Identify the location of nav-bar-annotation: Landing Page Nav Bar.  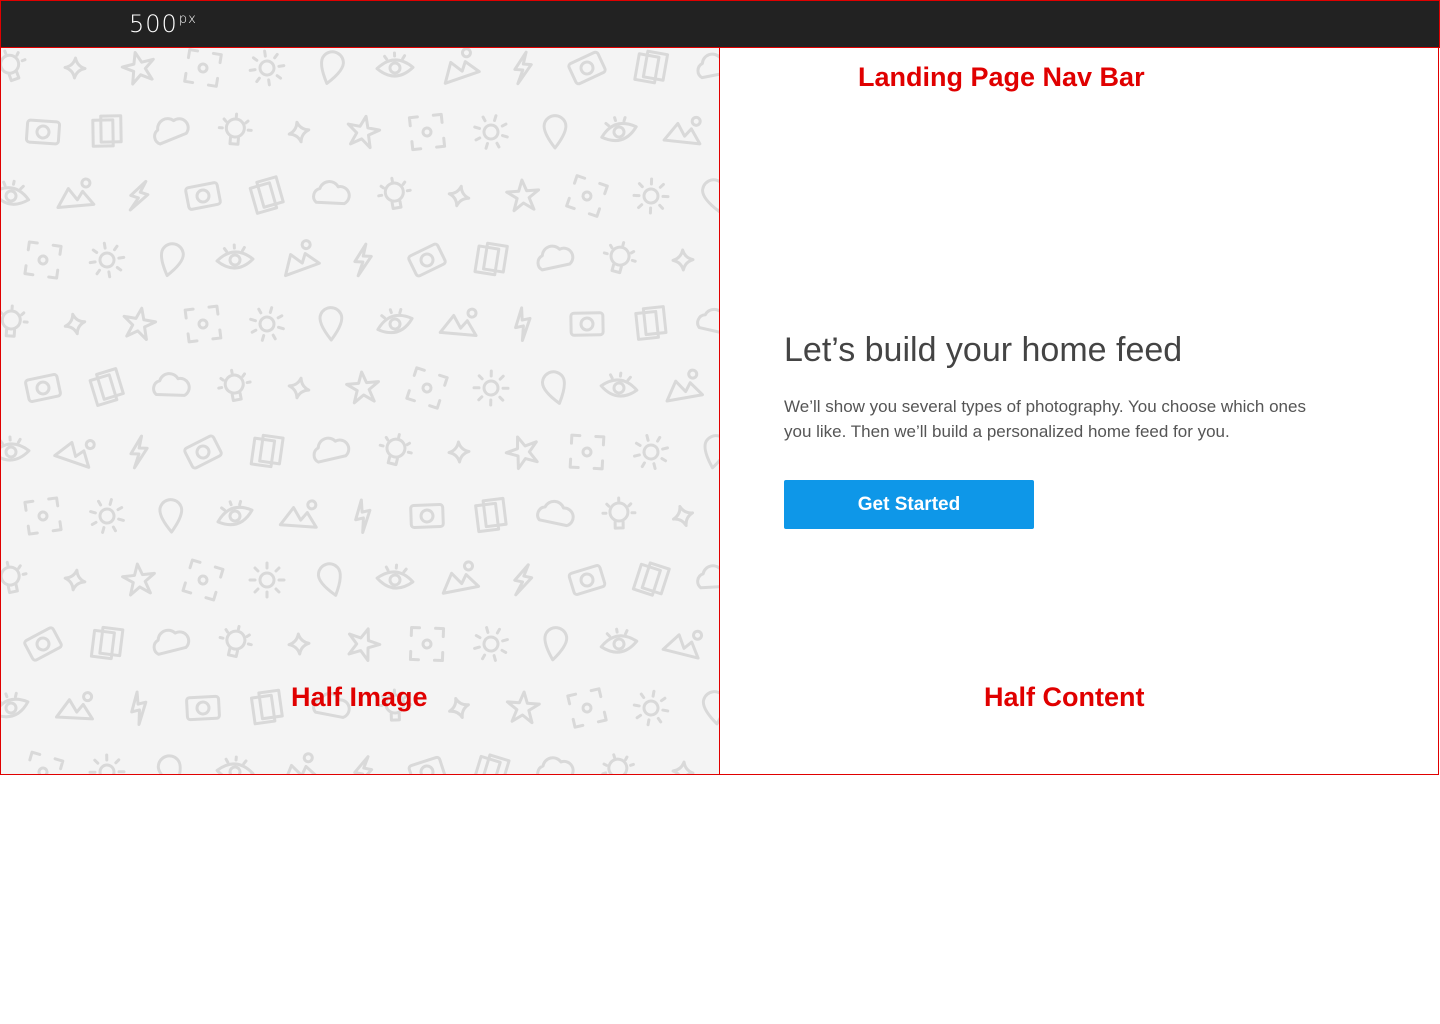
(1001, 77).